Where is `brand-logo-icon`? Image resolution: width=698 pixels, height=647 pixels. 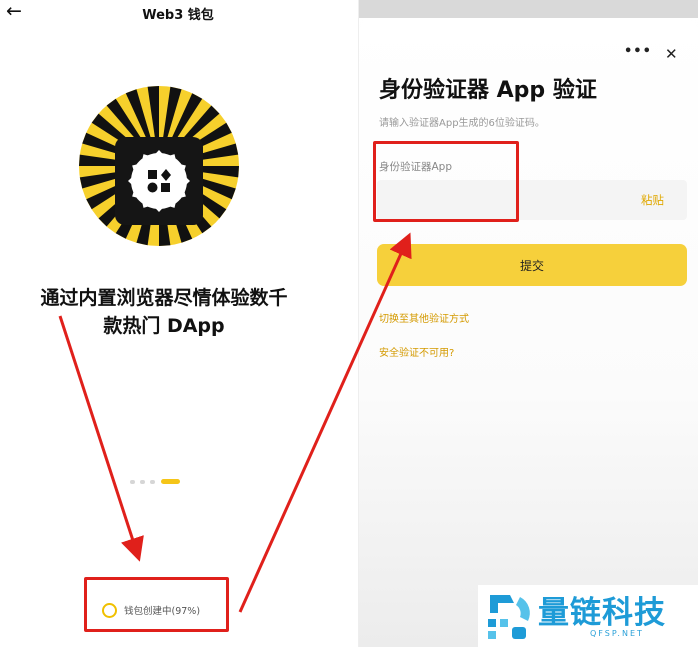 brand-logo-icon is located at coordinates (509, 617).